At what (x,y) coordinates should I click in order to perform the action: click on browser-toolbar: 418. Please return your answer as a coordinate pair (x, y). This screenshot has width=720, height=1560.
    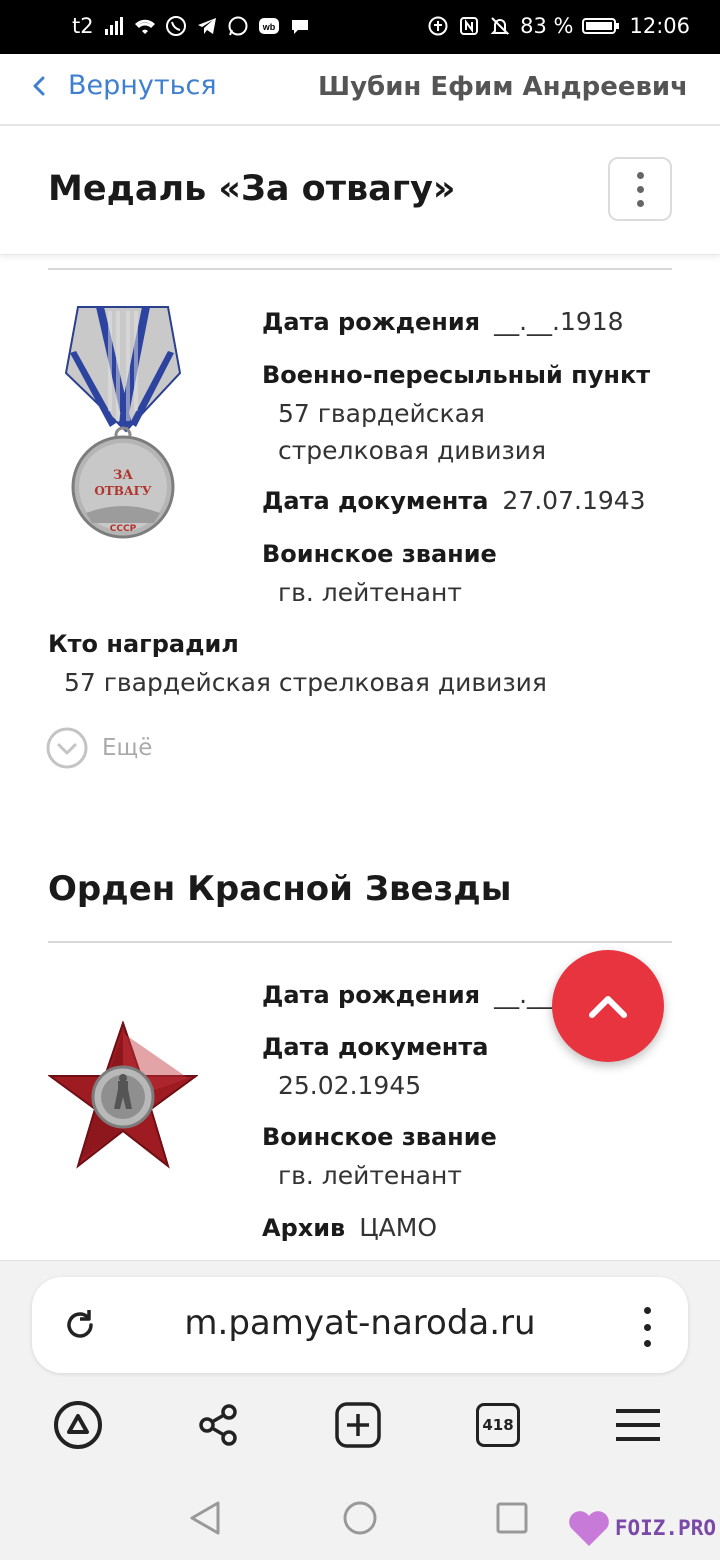
    Looking at the image, I should click on (360, 1429).